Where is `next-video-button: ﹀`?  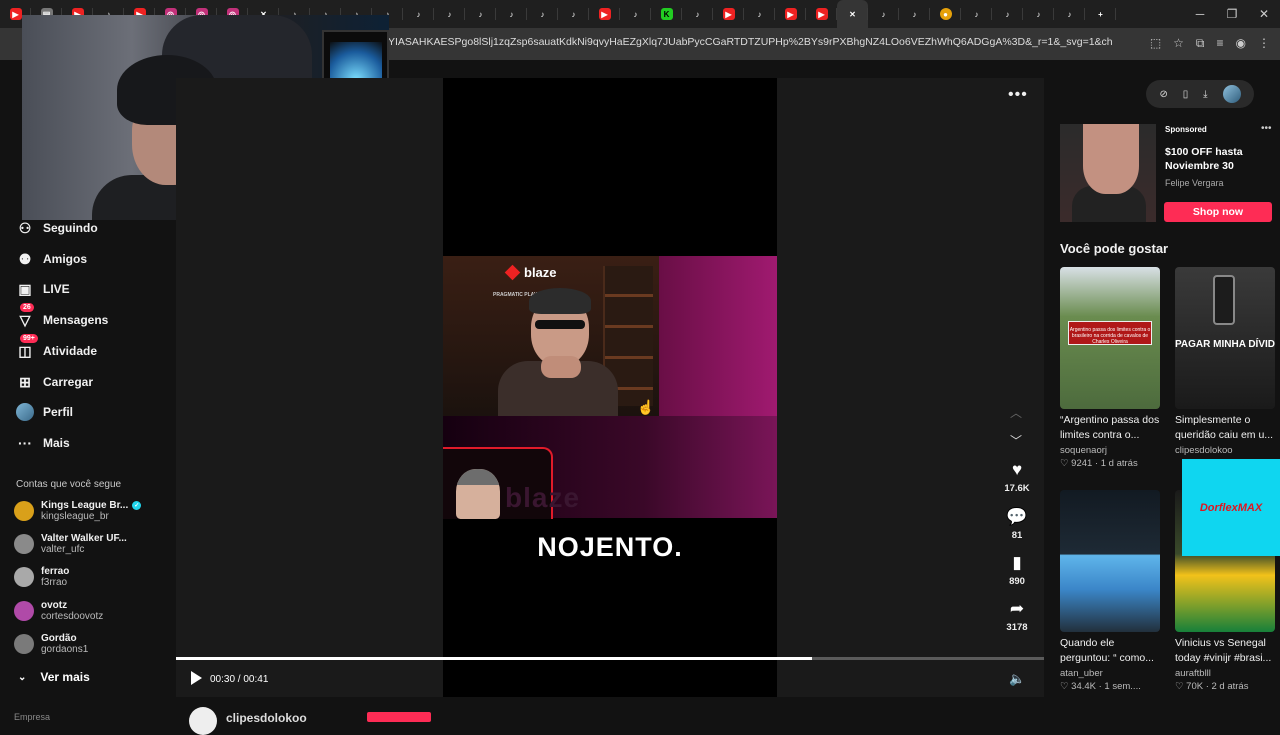
next-video-button: ﹀ is located at coordinates (1016, 440).